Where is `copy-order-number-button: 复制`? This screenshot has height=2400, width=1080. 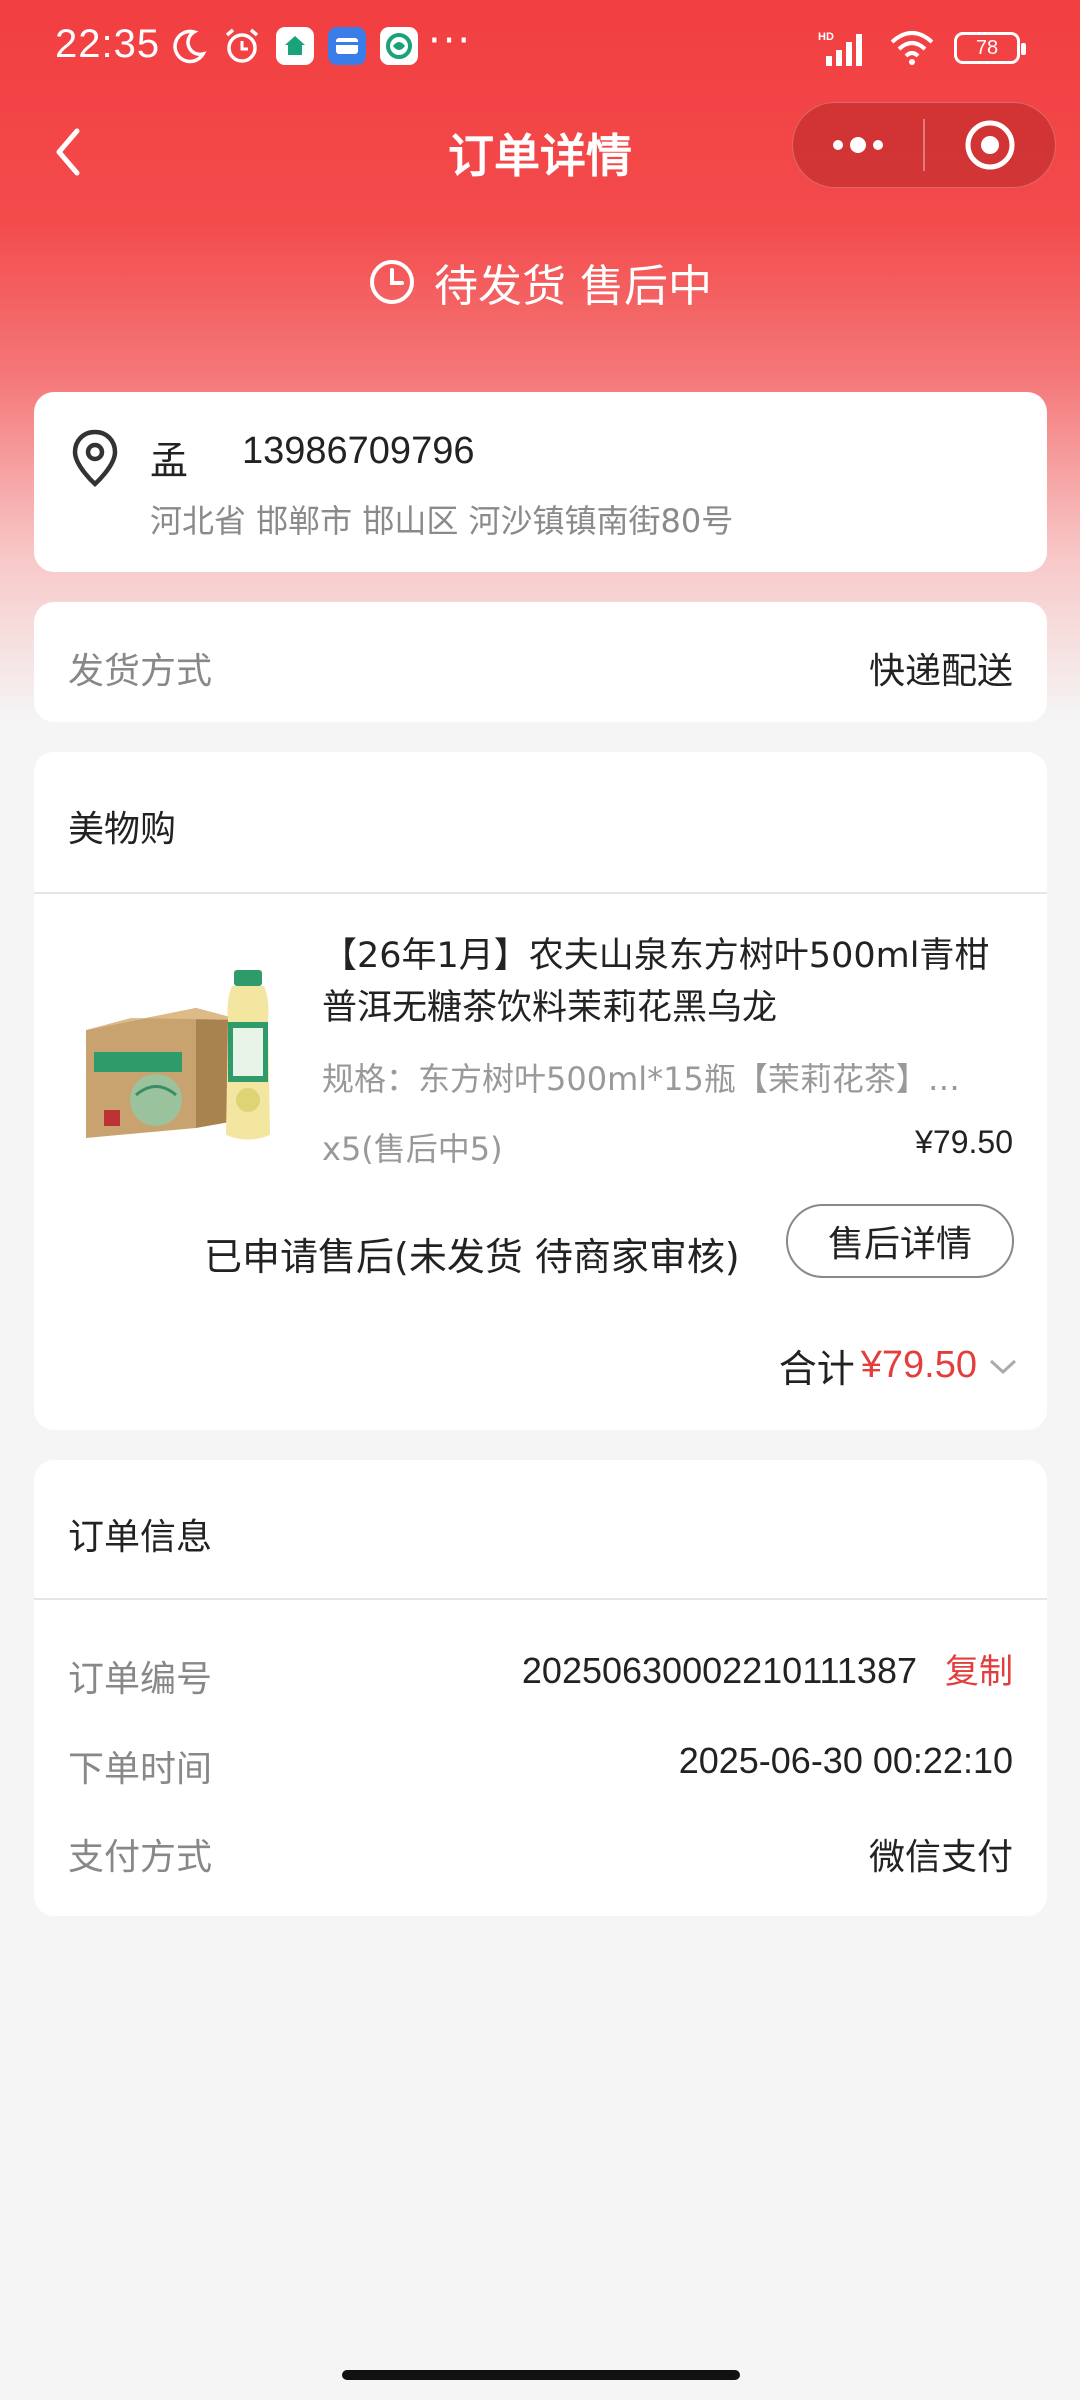
copy-order-number-button: 复制 is located at coordinates (979, 1668).